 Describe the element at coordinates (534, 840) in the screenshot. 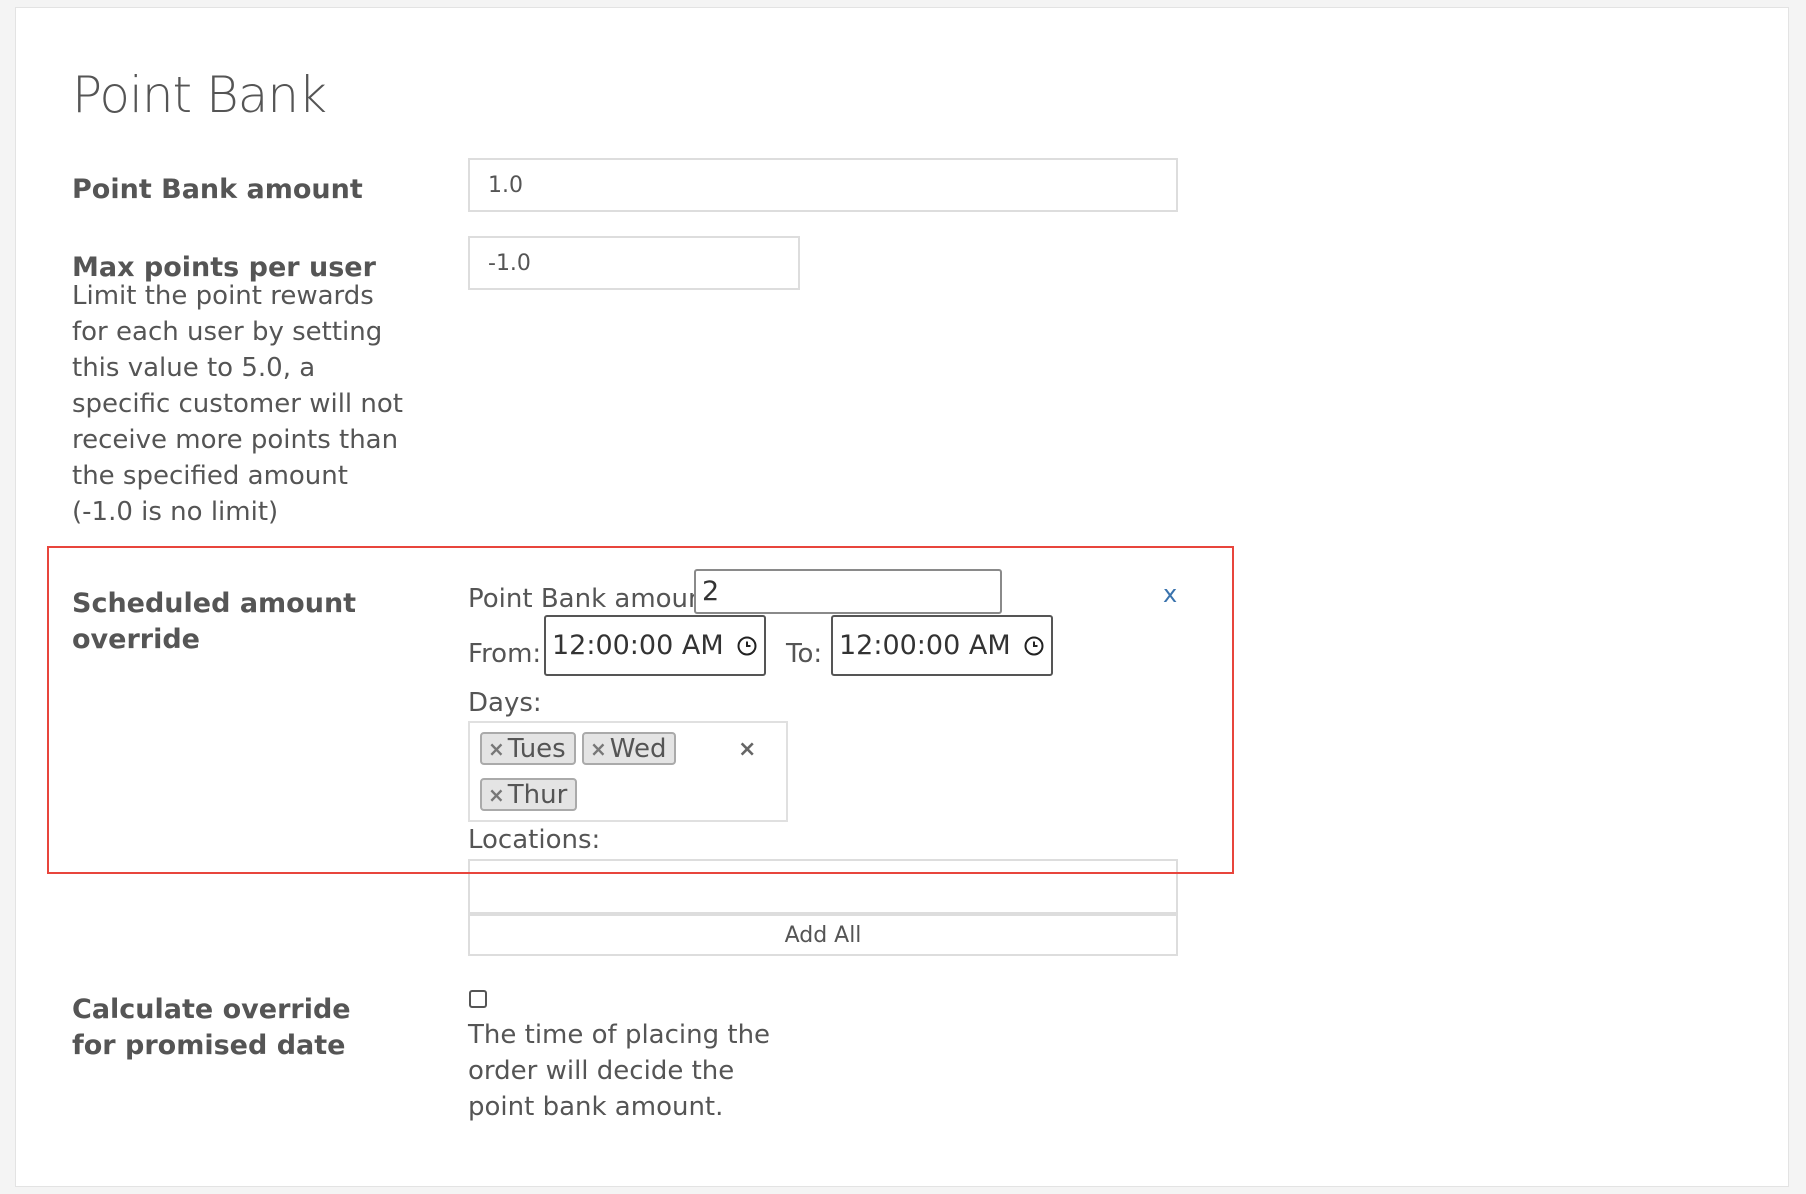

I see `locations-label: Locations:` at that location.